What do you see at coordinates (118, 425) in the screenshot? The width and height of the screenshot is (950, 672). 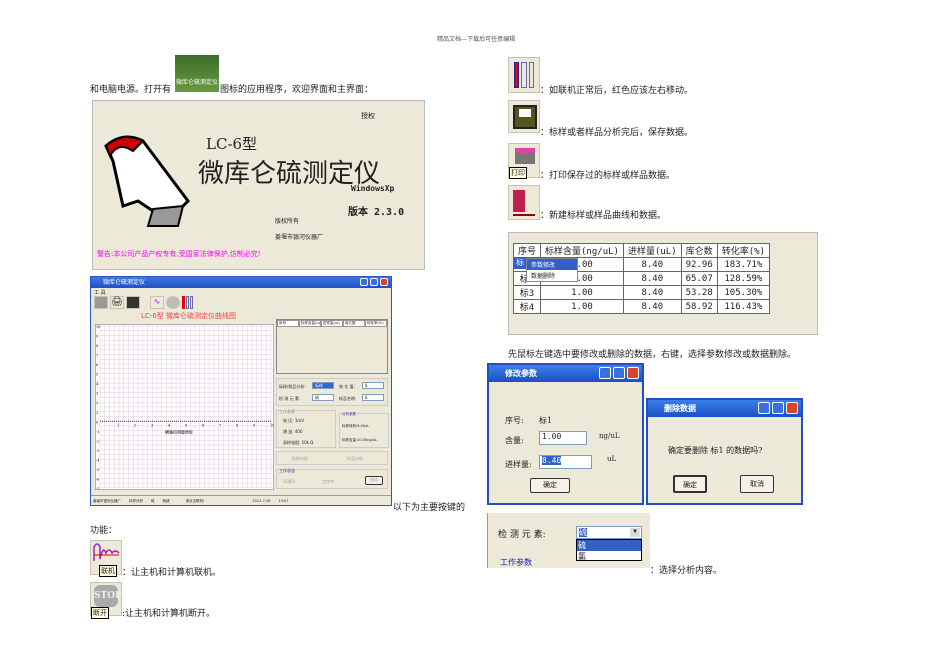 I see `x-tick-label: 1` at bounding box center [118, 425].